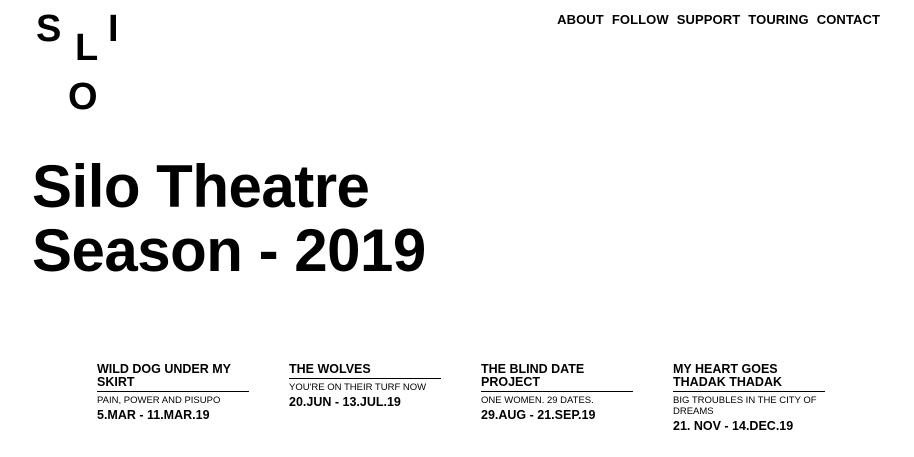 The image size is (914, 457). I want to click on page-title: Silo Theatre Season - 2019, so click(229, 219).